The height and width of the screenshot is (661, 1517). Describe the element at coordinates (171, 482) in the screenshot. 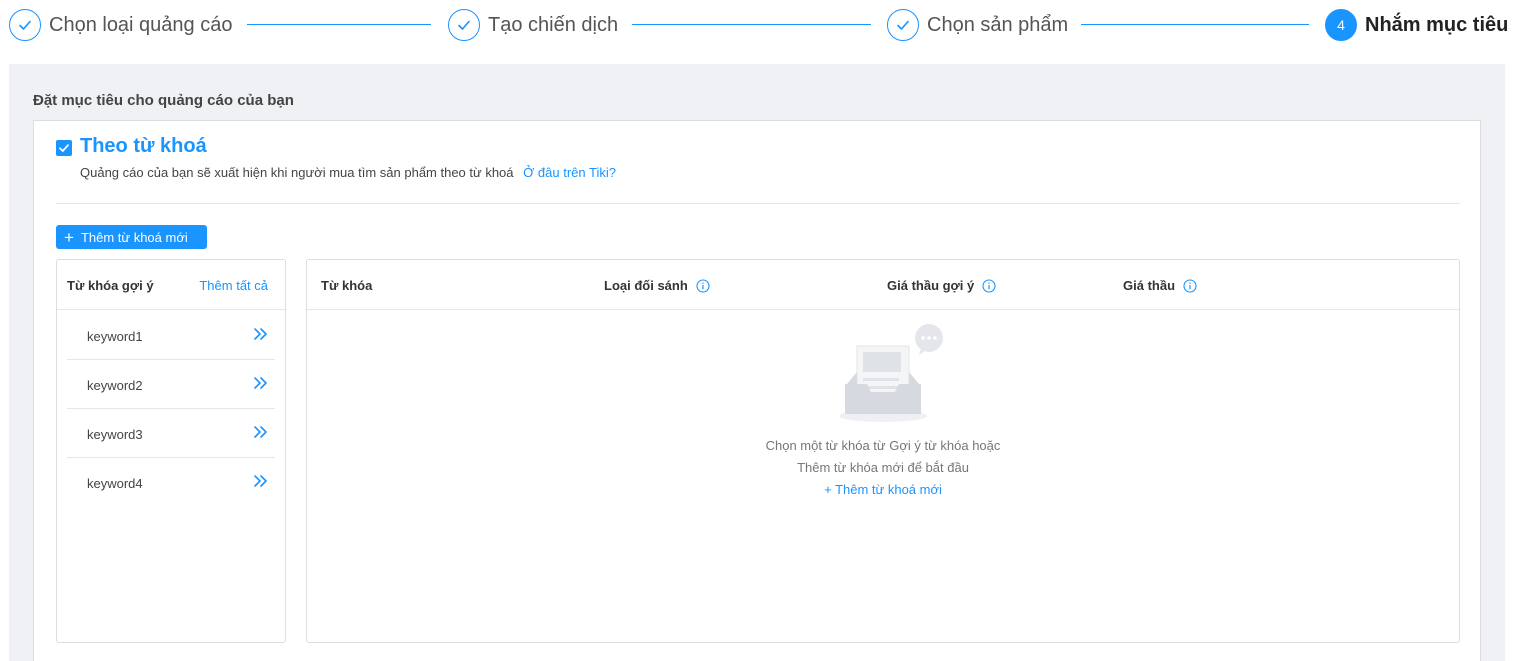

I see `suggestion-item: keyword4` at that location.